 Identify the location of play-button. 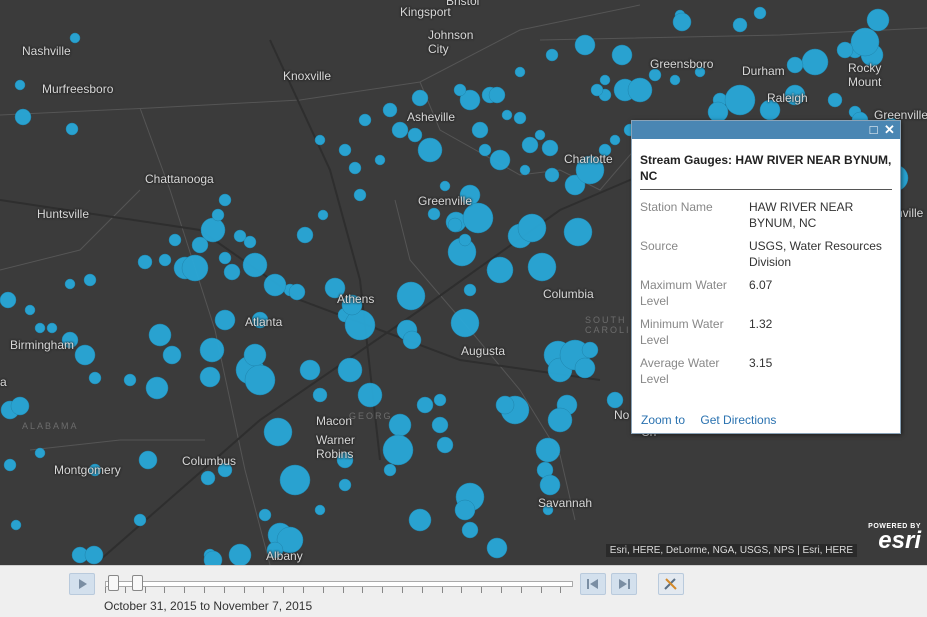
(82, 584).